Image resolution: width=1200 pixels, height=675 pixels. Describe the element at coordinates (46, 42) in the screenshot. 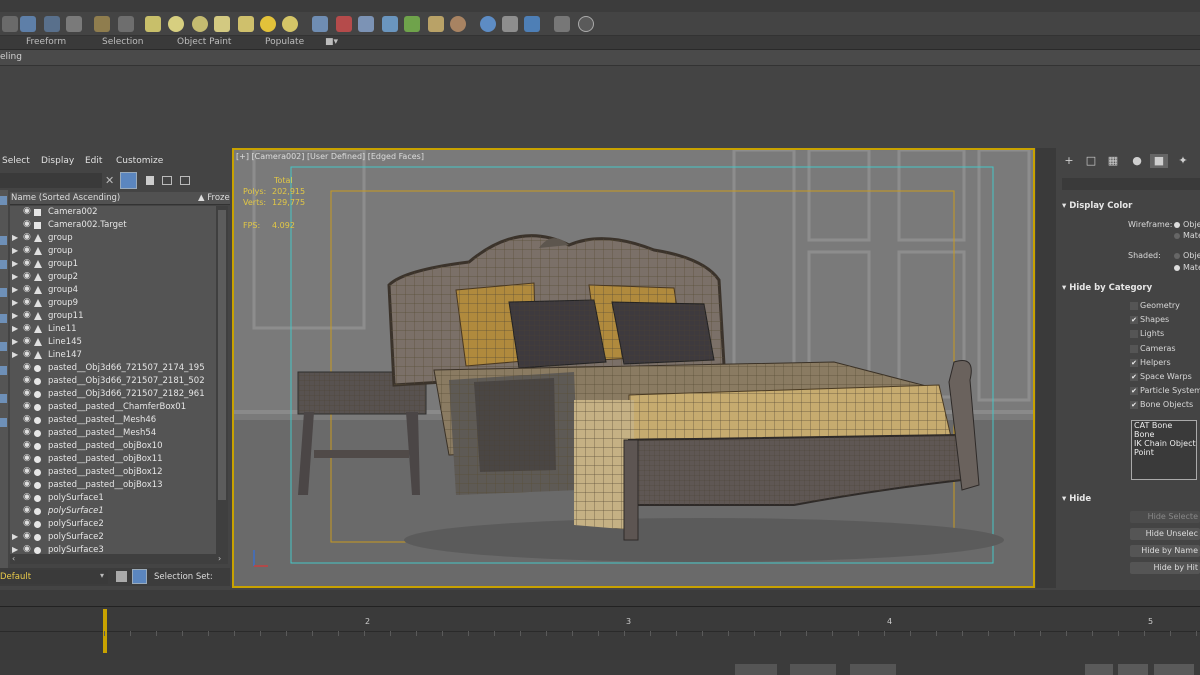

I see `tab-freeform: Freeform` at that location.